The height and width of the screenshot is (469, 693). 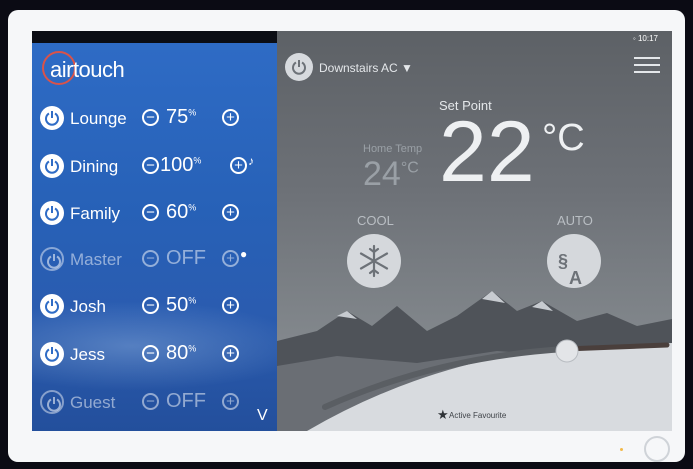 I want to click on zone-row-lounge: Lounge −75% +, so click(x=156, y=119).